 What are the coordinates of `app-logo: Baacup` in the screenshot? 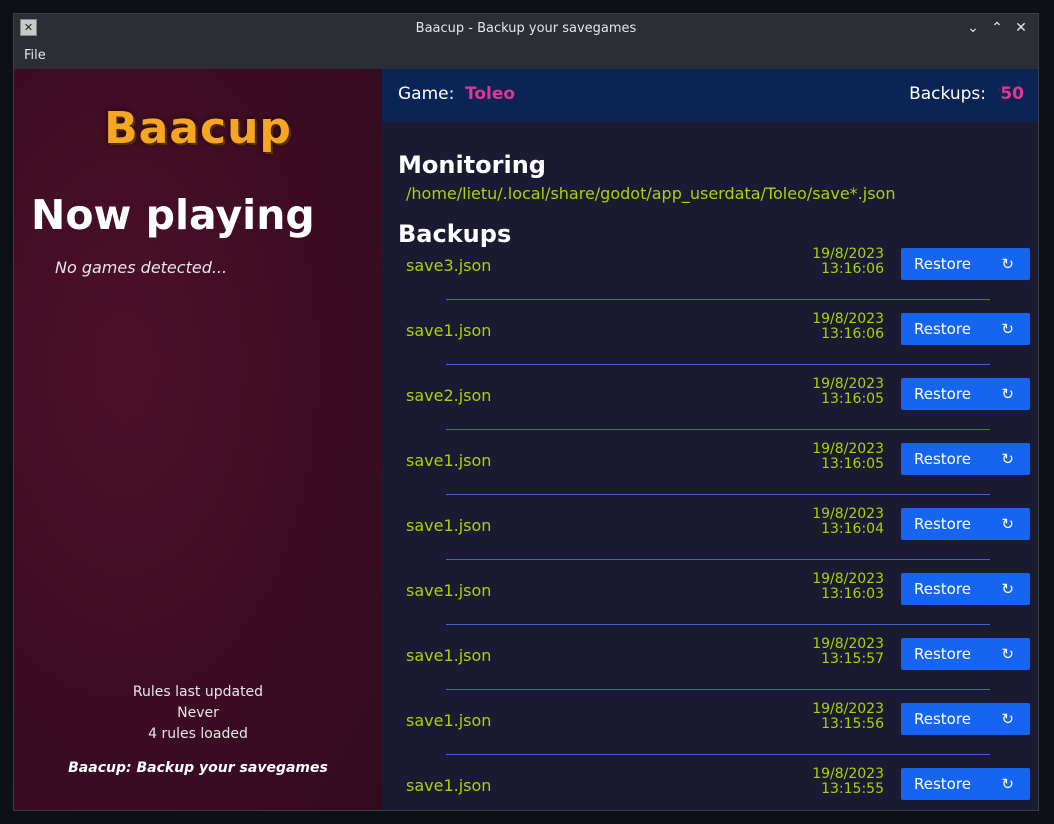 It's located at (198, 128).